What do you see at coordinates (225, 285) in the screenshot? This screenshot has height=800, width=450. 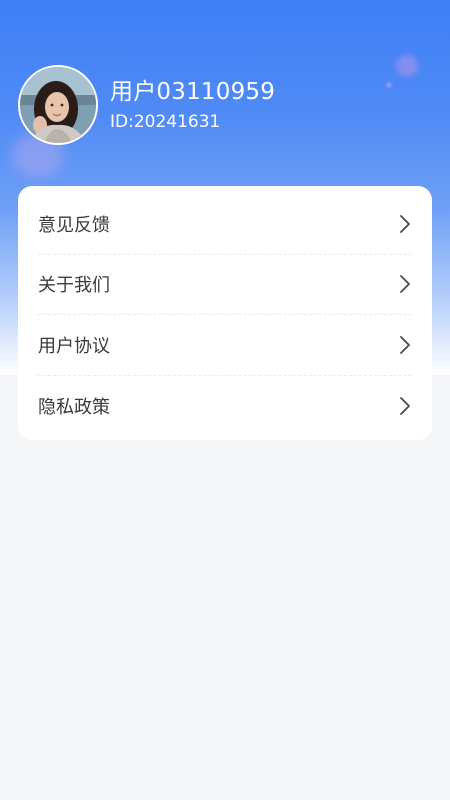 I see `menu-item-about-us: 关于我们` at bounding box center [225, 285].